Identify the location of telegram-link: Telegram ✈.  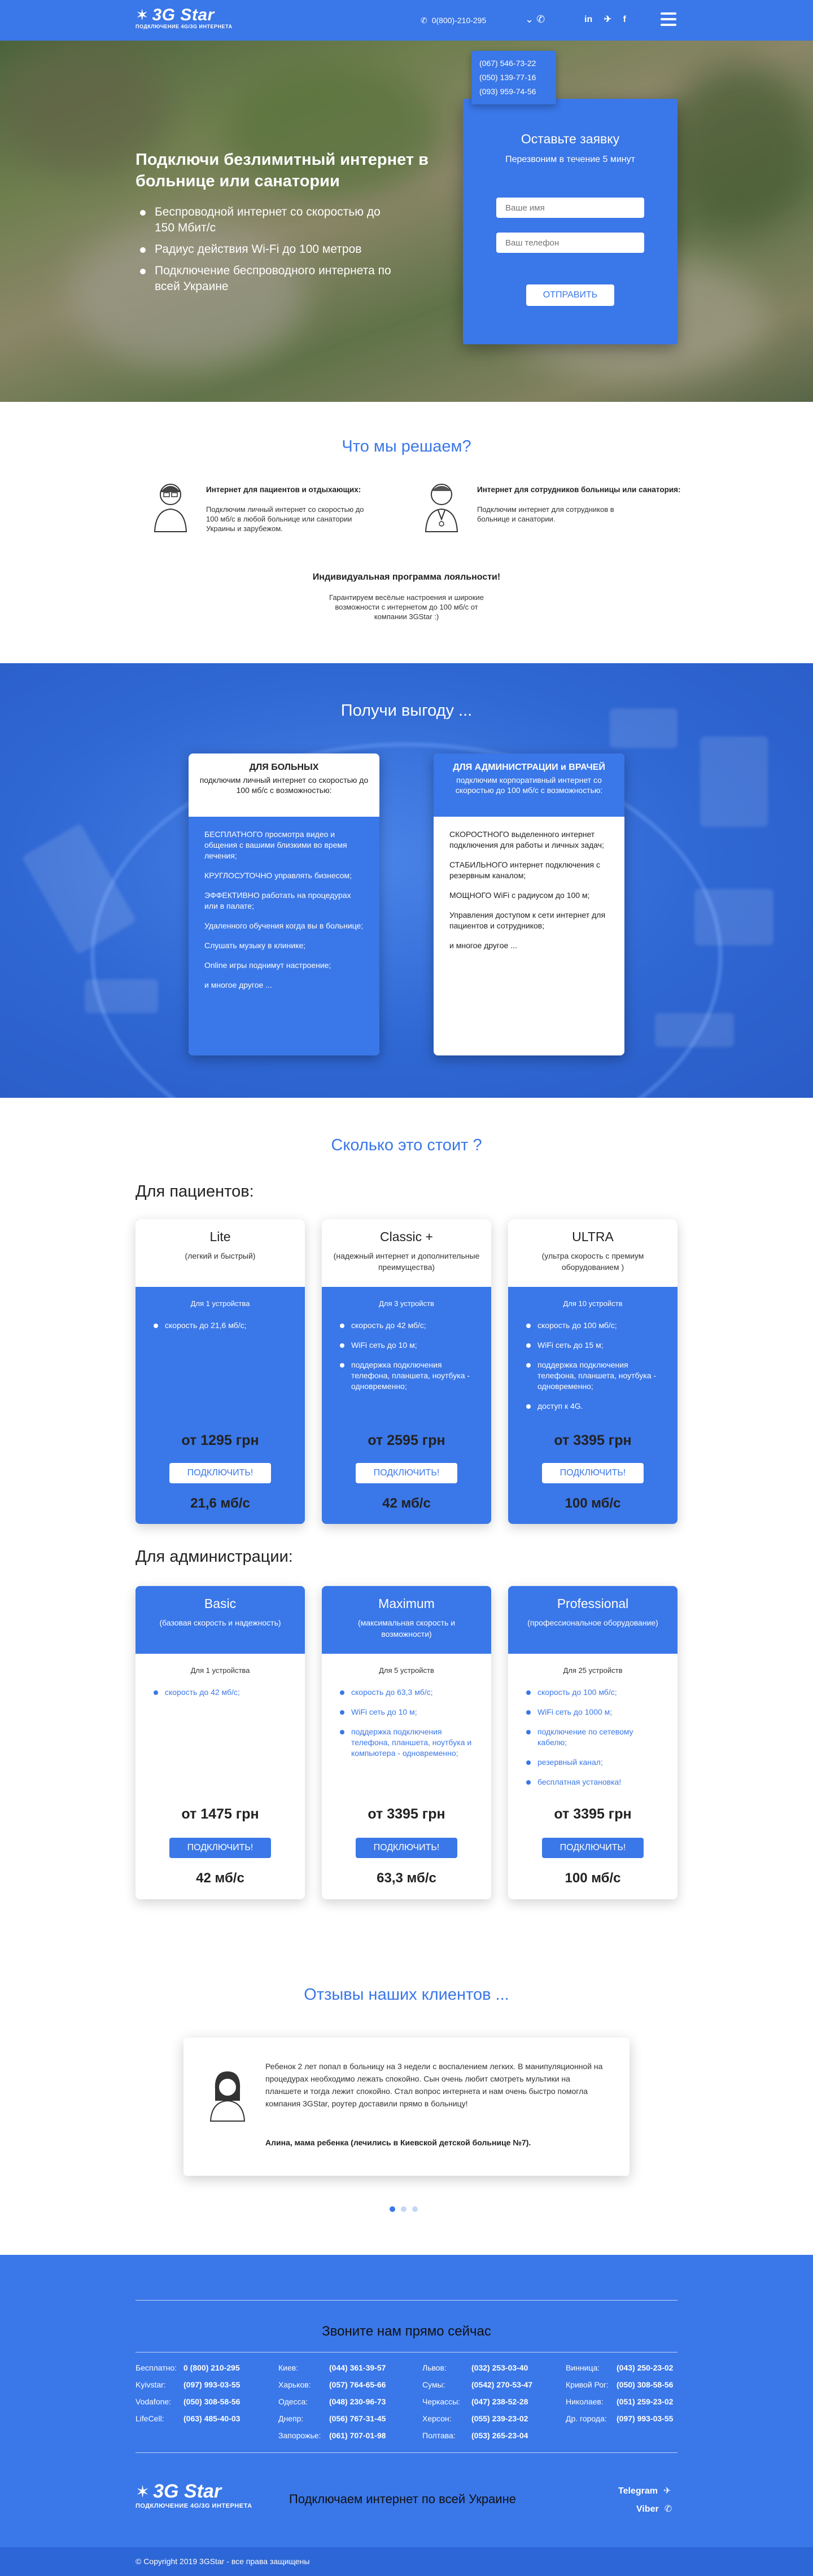
(644, 2490).